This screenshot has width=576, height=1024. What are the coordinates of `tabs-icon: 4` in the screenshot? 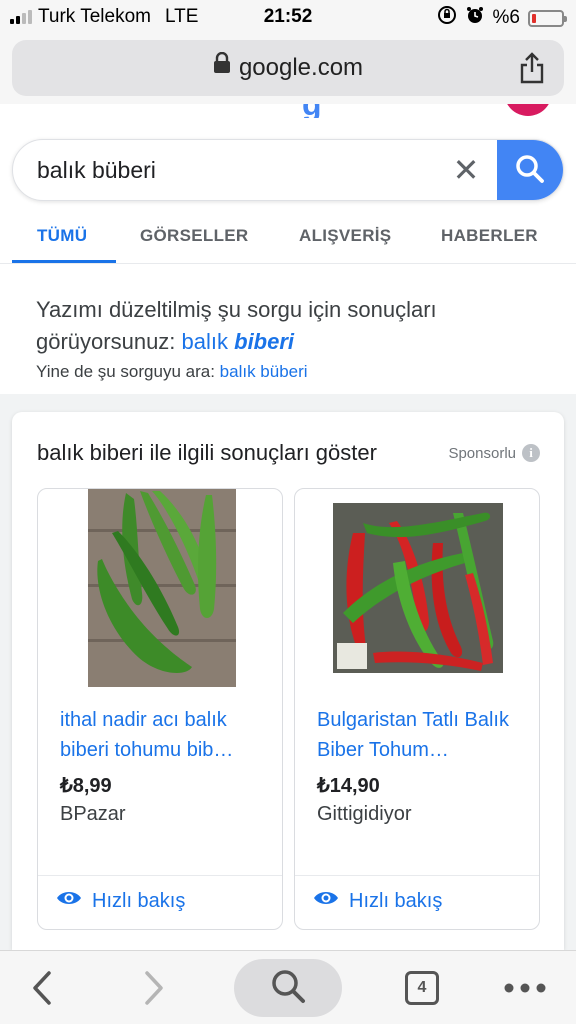 It's located at (422, 988).